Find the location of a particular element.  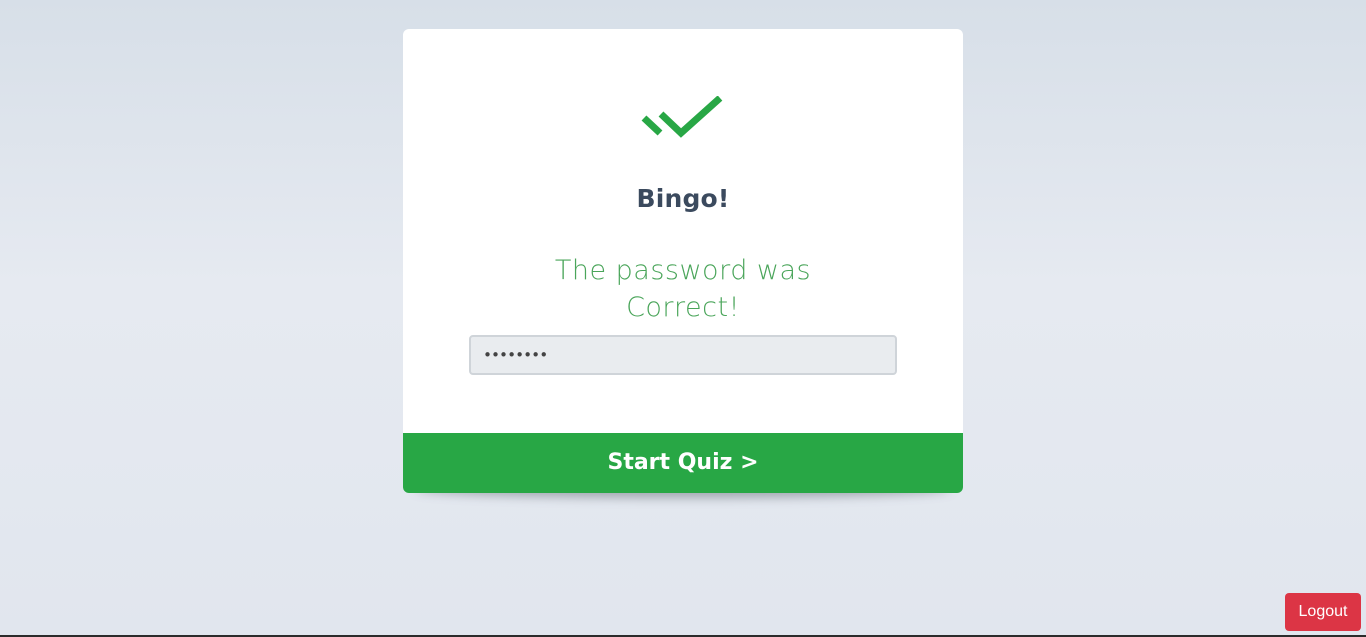

start-quiz-button: Start Quiz > is located at coordinates (683, 463).